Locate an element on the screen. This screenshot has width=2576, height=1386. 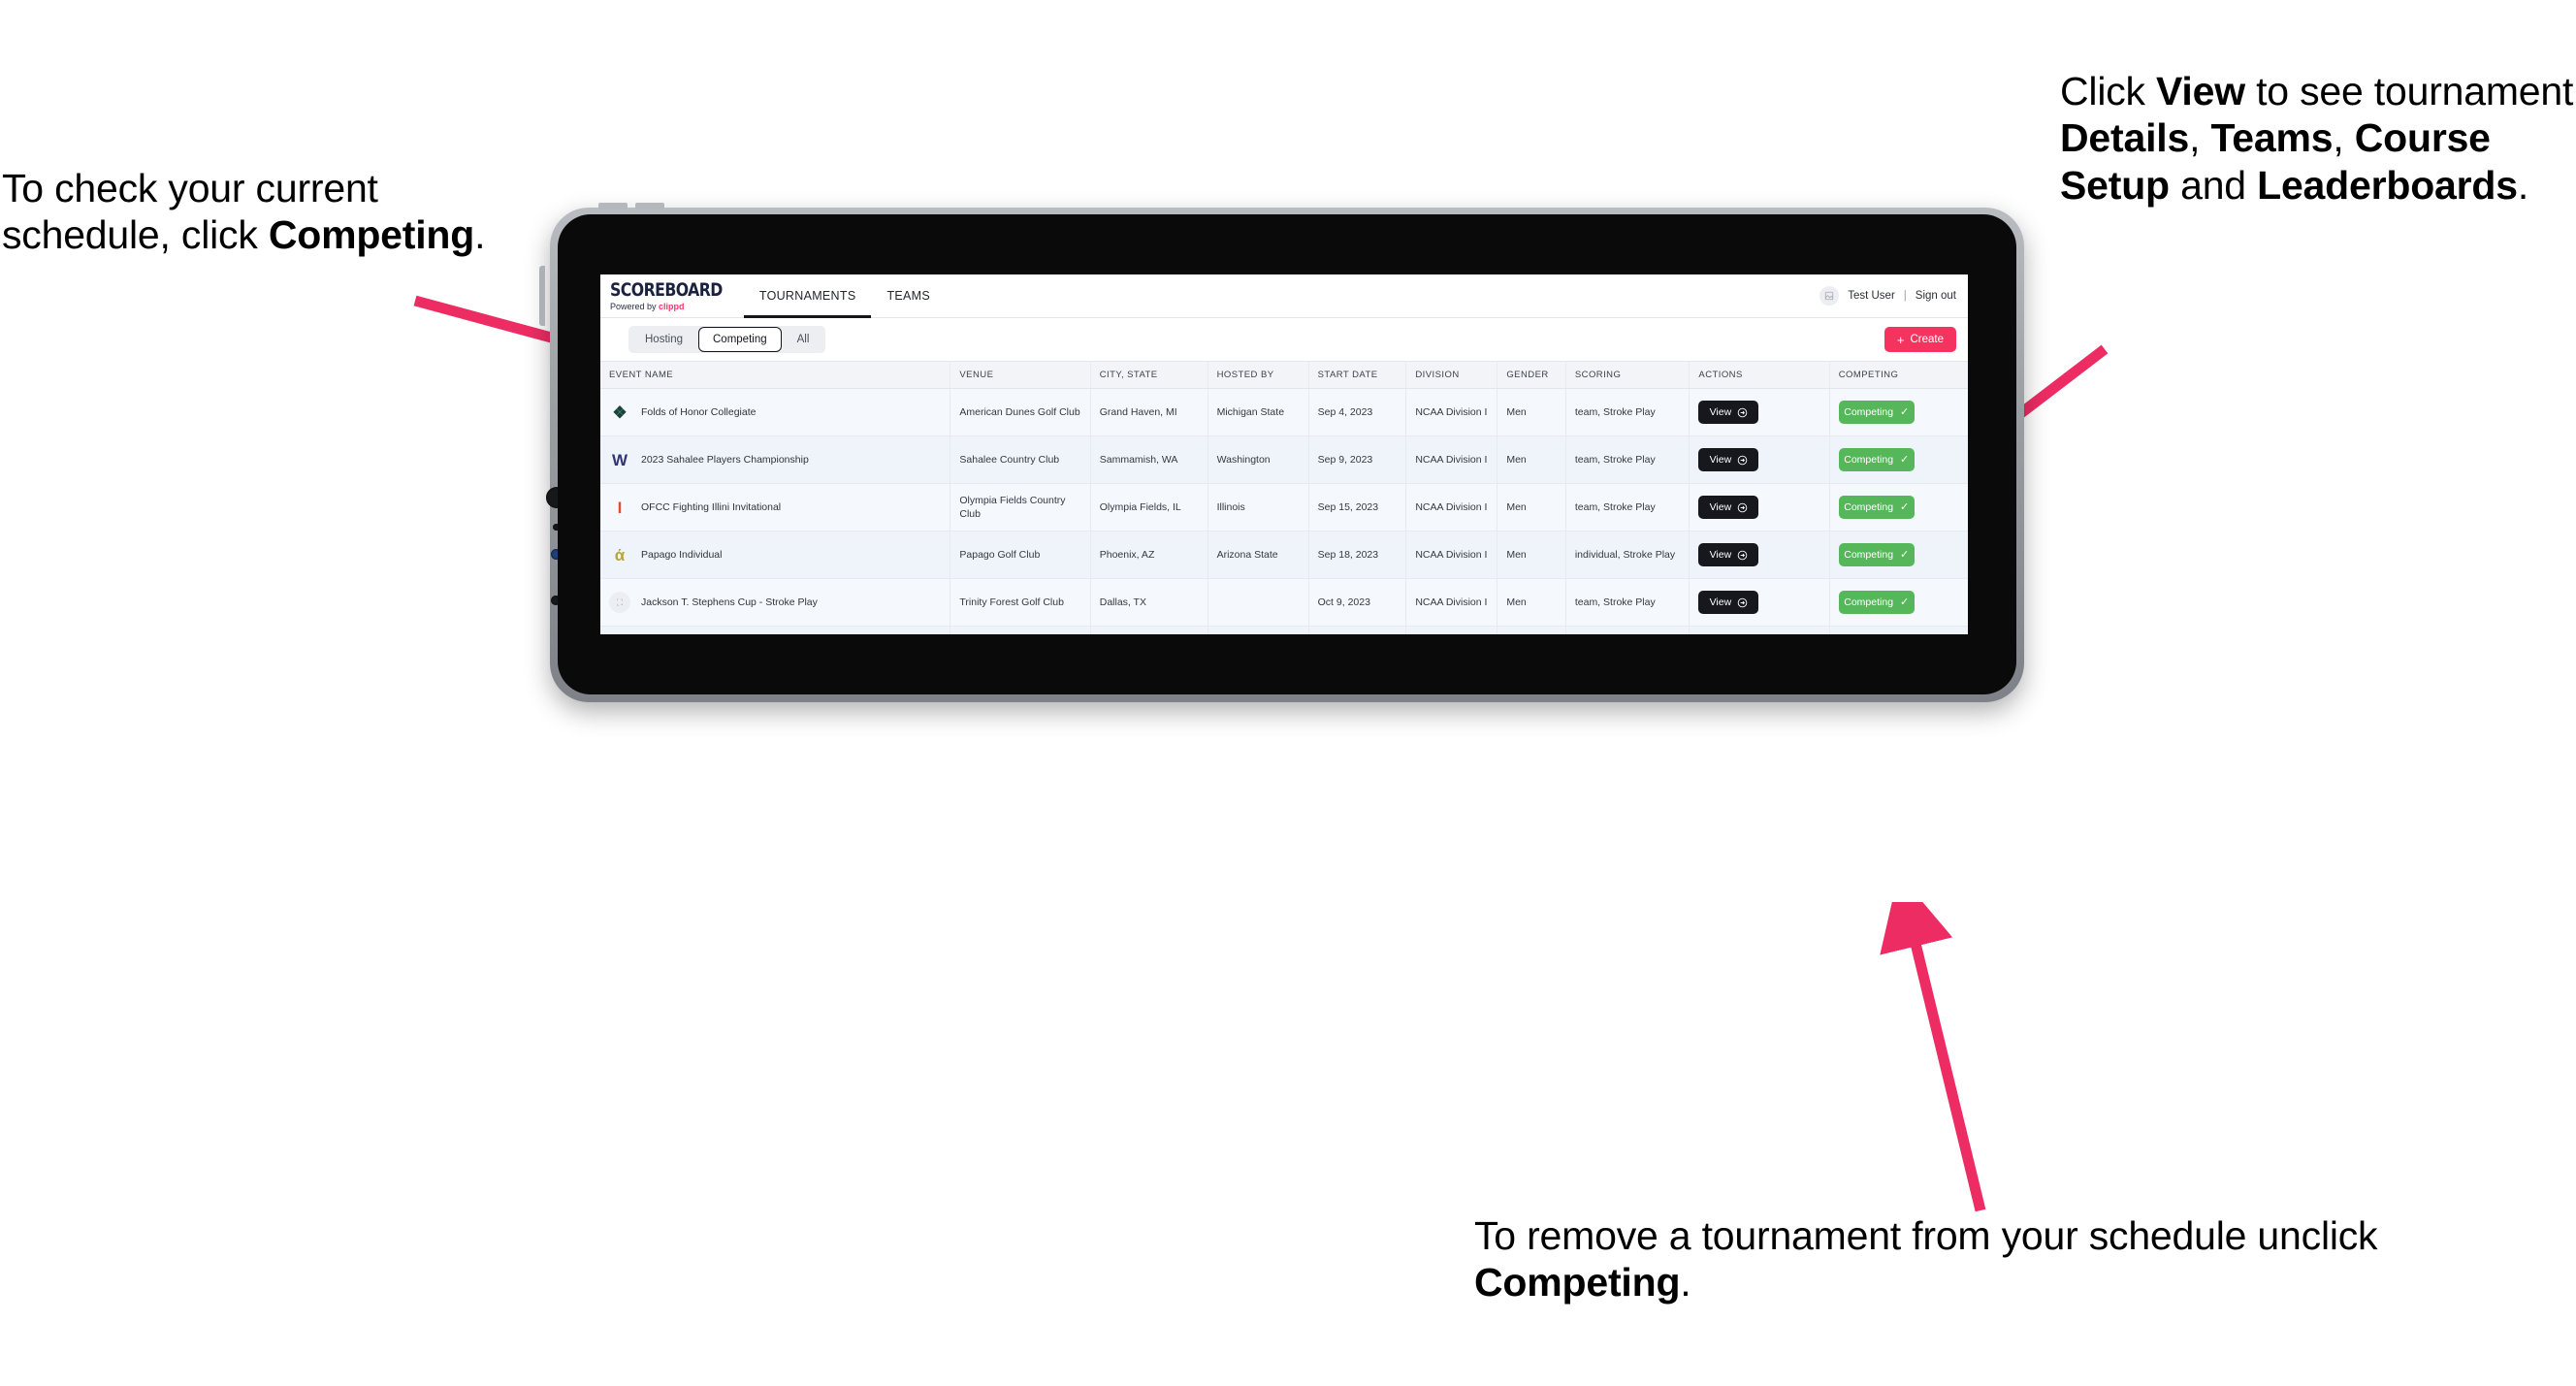
nav-tab-tournaments: TOURNAMENTS is located at coordinates (807, 296).